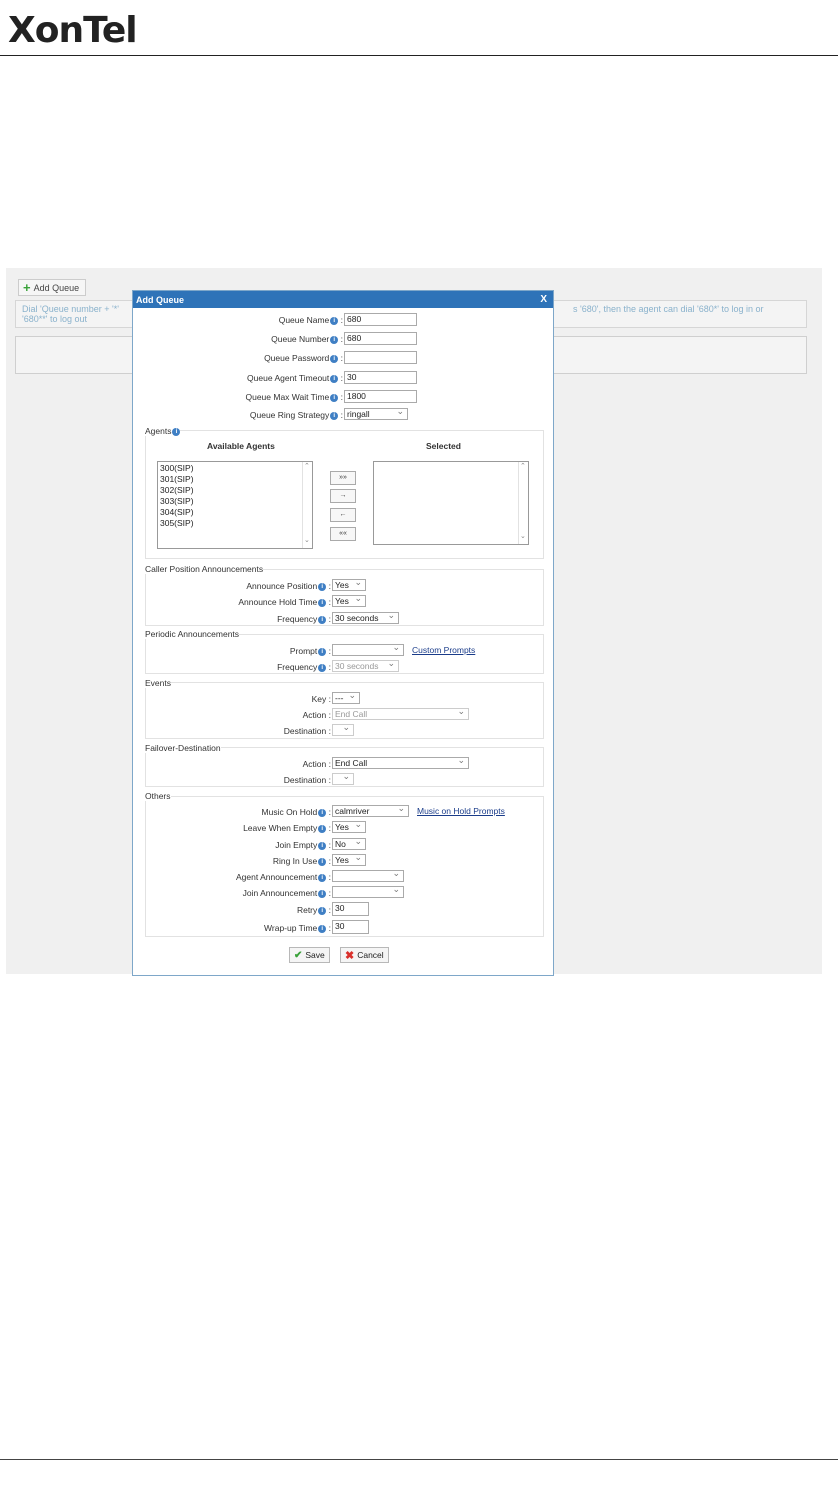  What do you see at coordinates (380, 319) in the screenshot?
I see `queue-name-input: 680` at bounding box center [380, 319].